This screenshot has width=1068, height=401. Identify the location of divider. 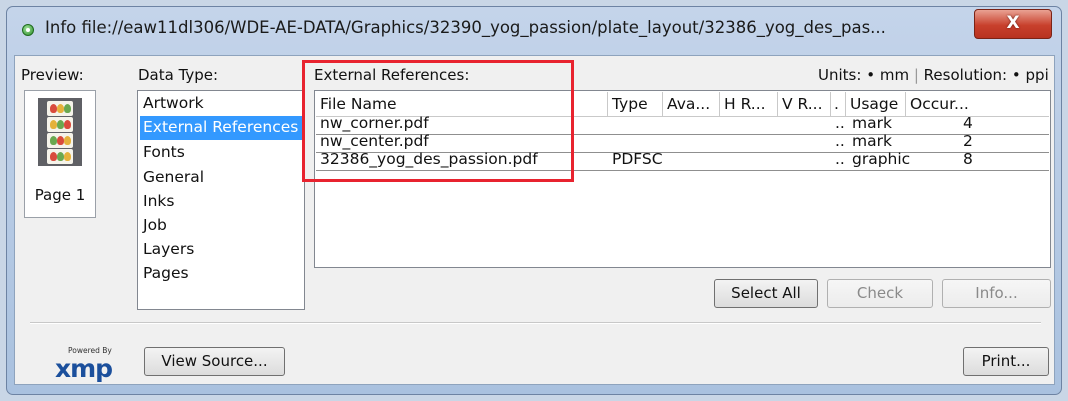
(535, 323).